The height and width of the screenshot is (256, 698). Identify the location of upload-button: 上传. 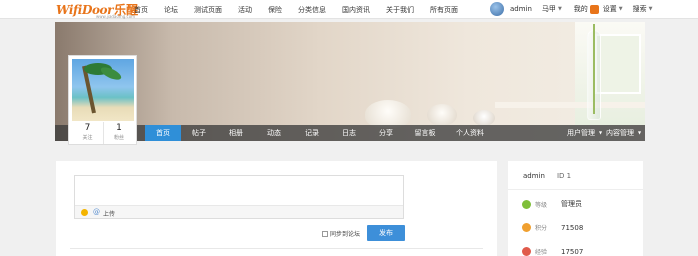
(109, 213).